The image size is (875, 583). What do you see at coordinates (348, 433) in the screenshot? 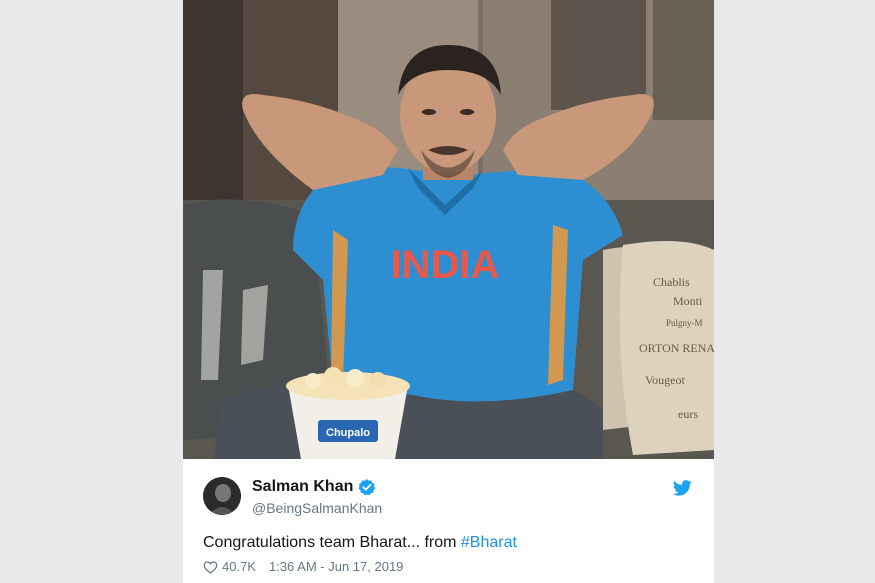
I see `popcorn-box-label: Chupalo` at bounding box center [348, 433].